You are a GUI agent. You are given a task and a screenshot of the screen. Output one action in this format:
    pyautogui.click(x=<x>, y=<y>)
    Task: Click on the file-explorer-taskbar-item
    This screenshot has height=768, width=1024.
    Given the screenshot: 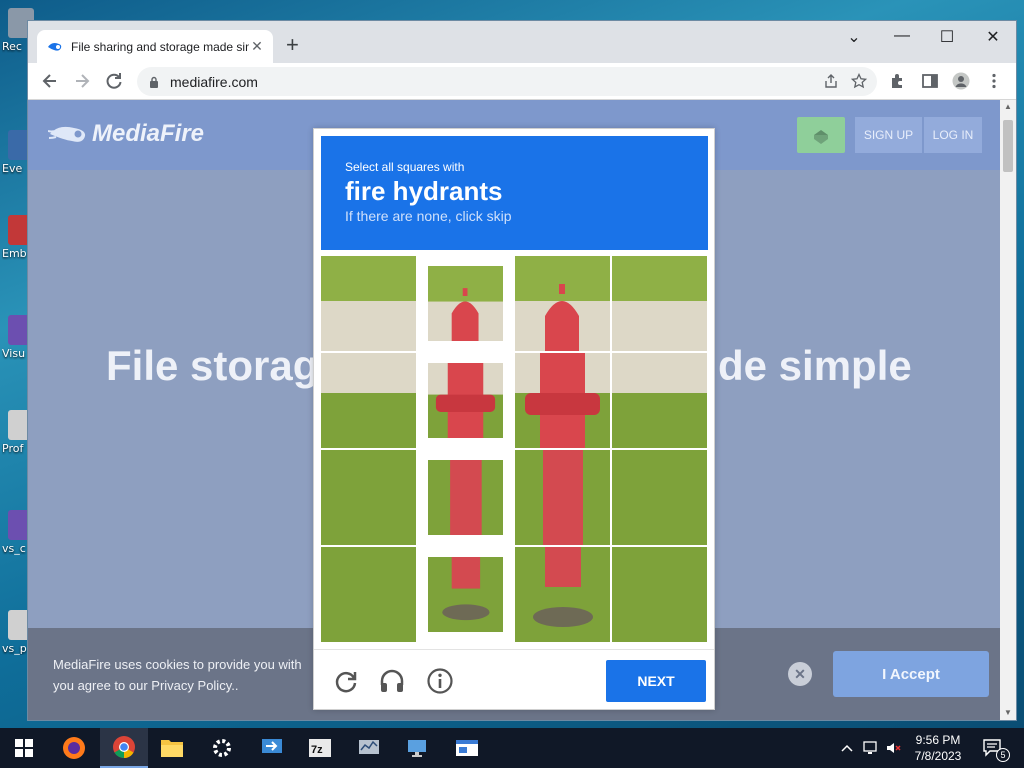 What is the action you would take?
    pyautogui.click(x=172, y=748)
    